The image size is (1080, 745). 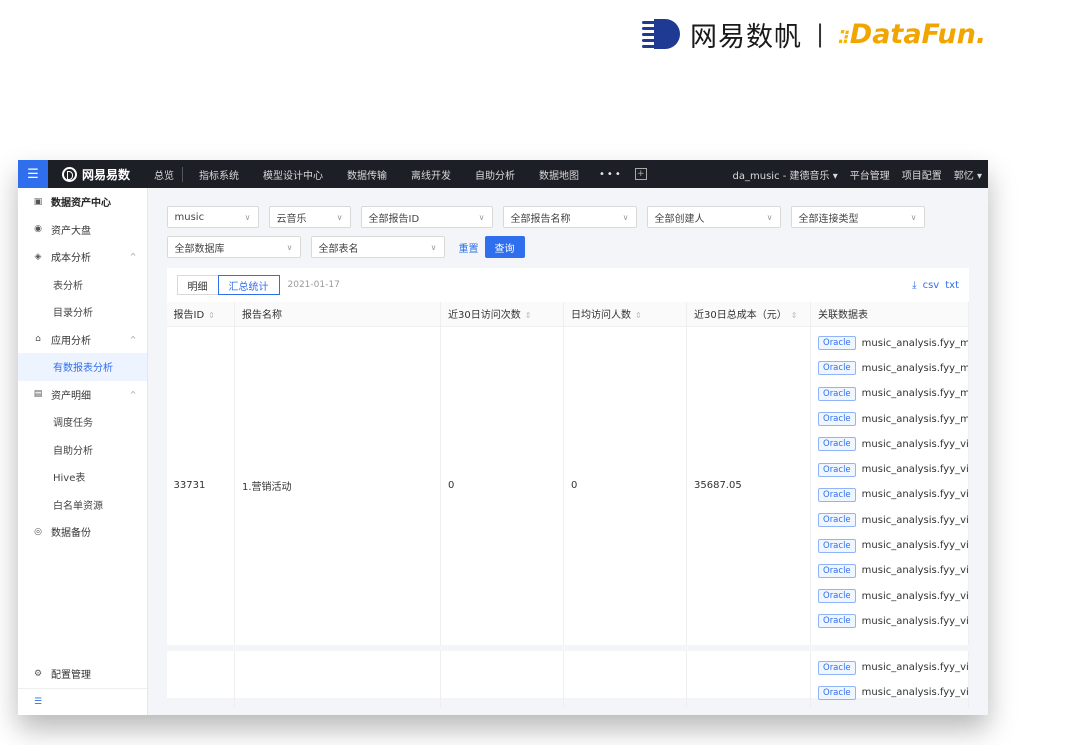 What do you see at coordinates (82, 450) in the screenshot?
I see `sidebar-item-self-analysis: 自助分析` at bounding box center [82, 450].